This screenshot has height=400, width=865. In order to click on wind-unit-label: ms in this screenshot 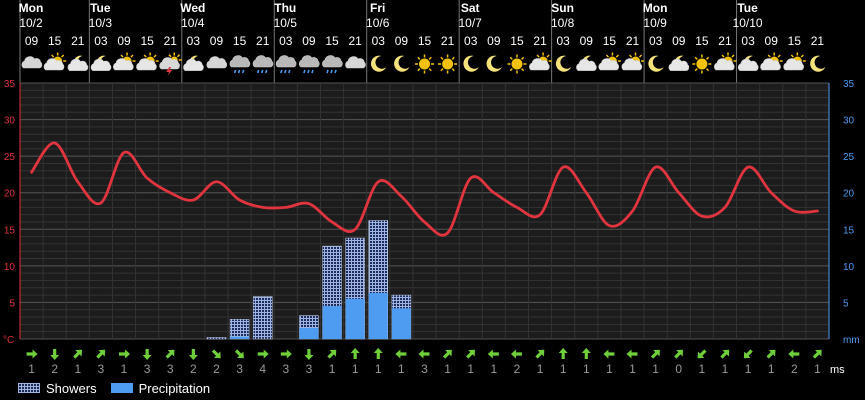, I will do `click(837, 370)`.